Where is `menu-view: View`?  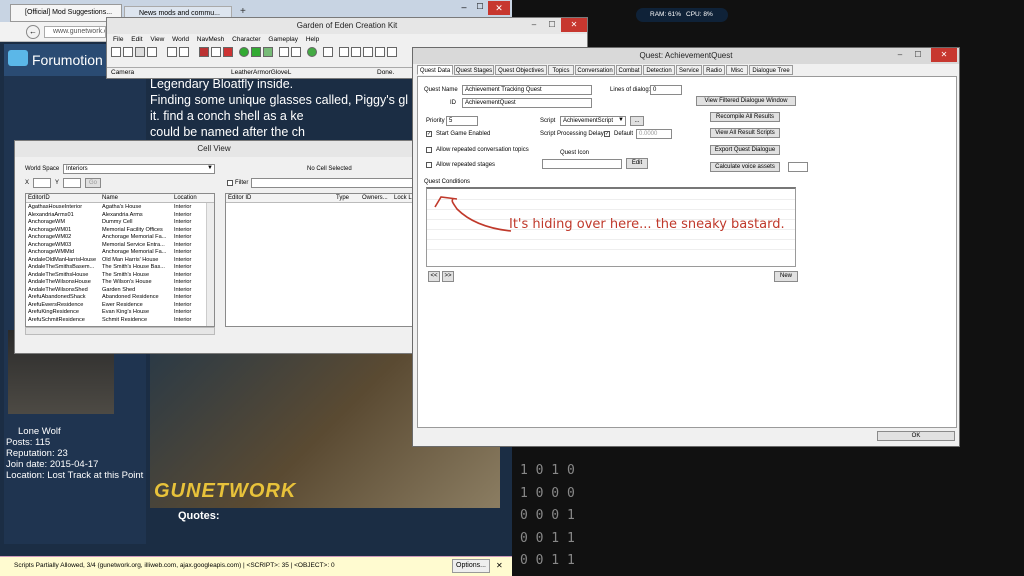 menu-view: View is located at coordinates (157, 39).